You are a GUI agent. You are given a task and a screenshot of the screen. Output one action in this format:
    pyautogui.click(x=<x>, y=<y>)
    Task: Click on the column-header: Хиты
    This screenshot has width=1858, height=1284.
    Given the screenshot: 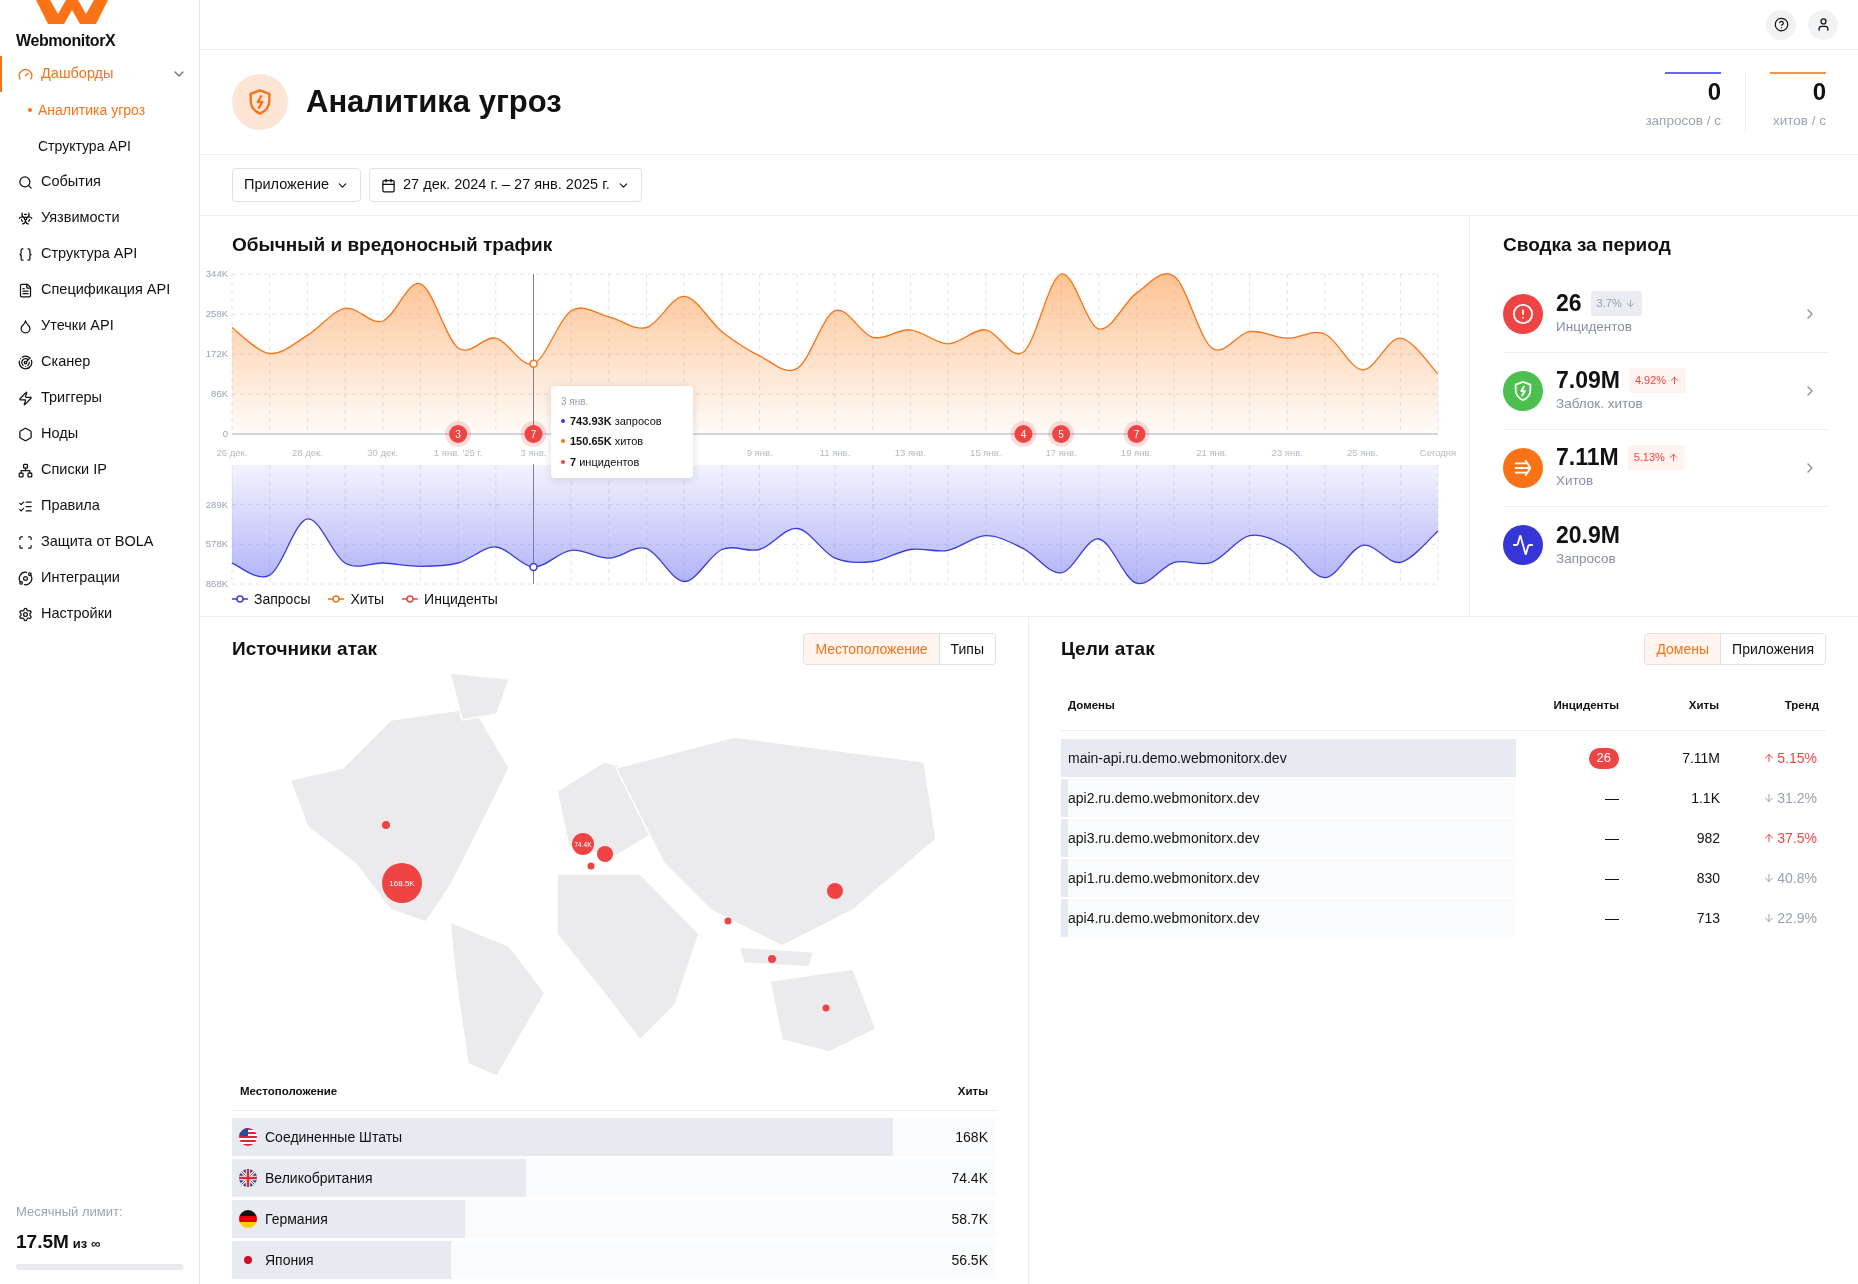 What is the action you would take?
    pyautogui.click(x=1703, y=705)
    